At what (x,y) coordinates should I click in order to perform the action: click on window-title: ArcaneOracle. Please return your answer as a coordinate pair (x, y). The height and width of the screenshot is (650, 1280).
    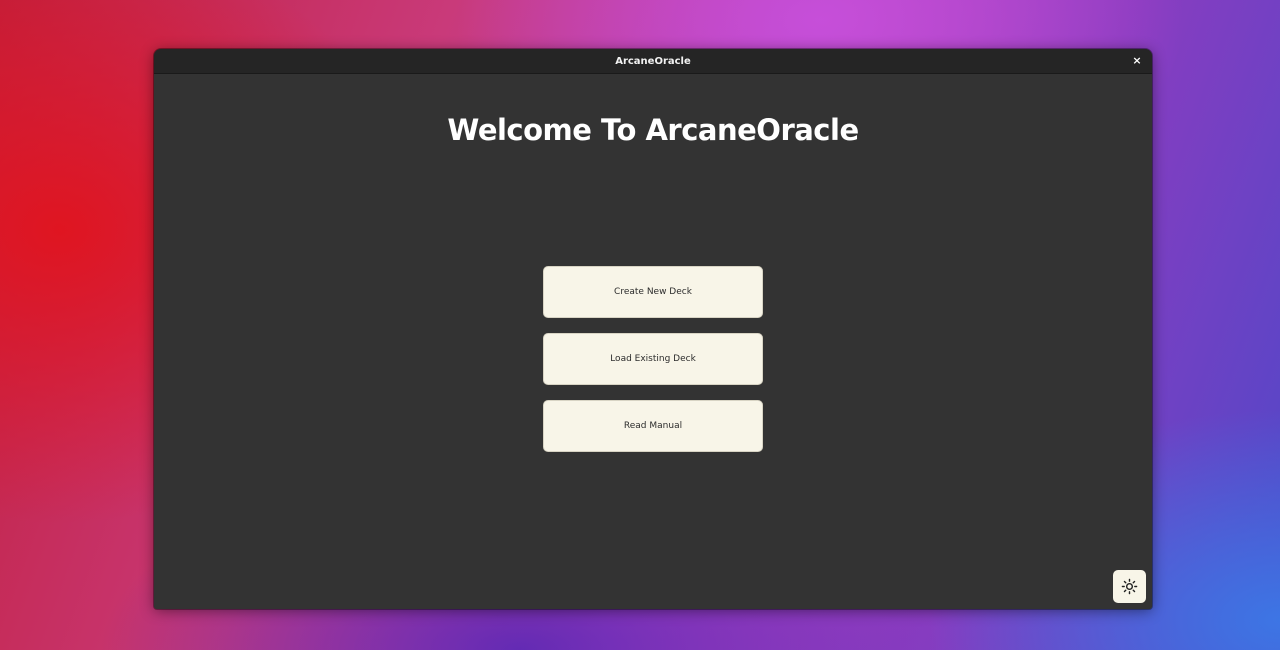
    Looking at the image, I should click on (653, 61).